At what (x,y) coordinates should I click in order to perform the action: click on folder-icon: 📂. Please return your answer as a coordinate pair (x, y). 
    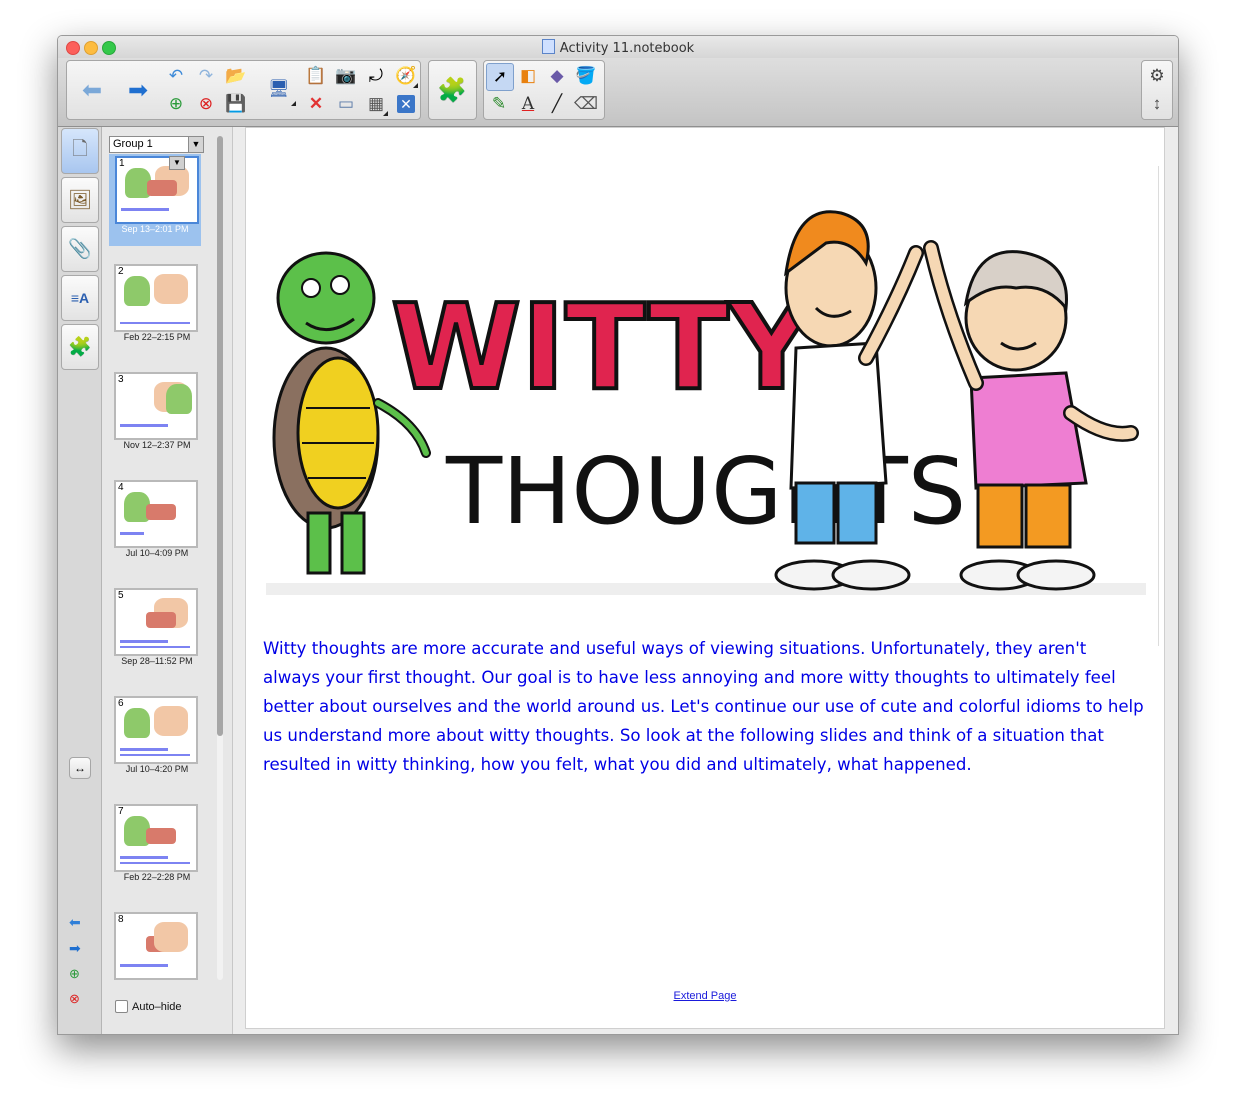
    Looking at the image, I should click on (236, 75).